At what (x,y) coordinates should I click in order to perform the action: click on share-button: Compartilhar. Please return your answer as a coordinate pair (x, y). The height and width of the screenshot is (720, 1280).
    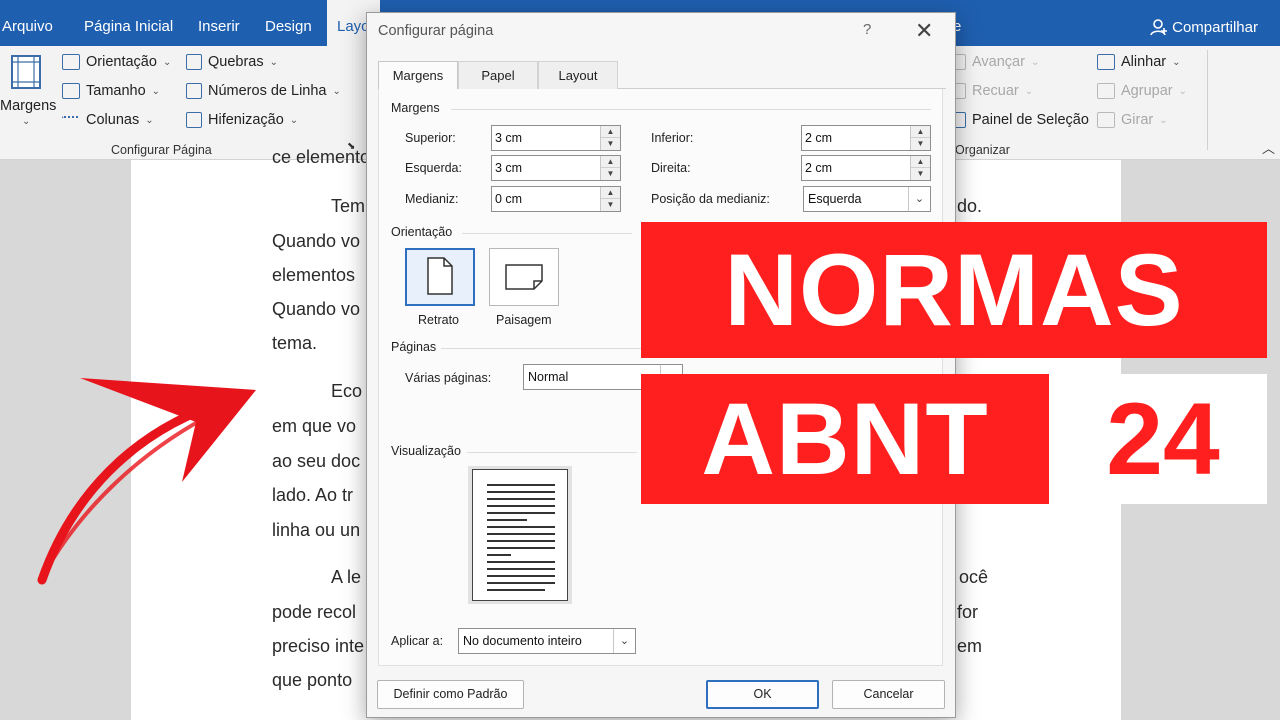
    Looking at the image, I should click on (1204, 27).